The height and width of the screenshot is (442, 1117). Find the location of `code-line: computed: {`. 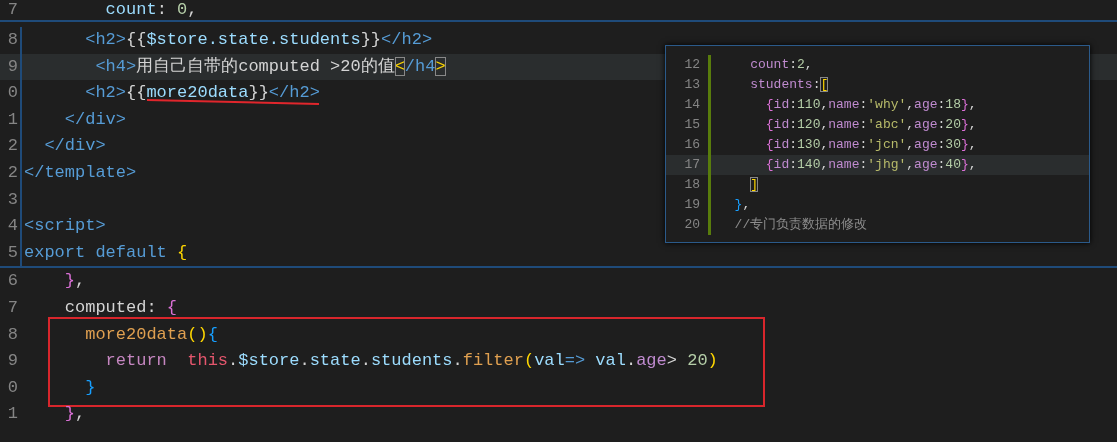

code-line: computed: { is located at coordinates (121, 307).